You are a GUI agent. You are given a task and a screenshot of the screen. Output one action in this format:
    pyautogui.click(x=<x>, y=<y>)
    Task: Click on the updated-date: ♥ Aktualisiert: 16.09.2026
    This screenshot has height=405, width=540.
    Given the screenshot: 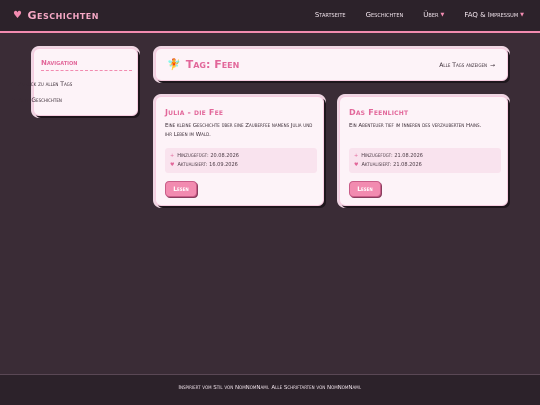 What is the action you would take?
    pyautogui.click(x=204, y=165)
    